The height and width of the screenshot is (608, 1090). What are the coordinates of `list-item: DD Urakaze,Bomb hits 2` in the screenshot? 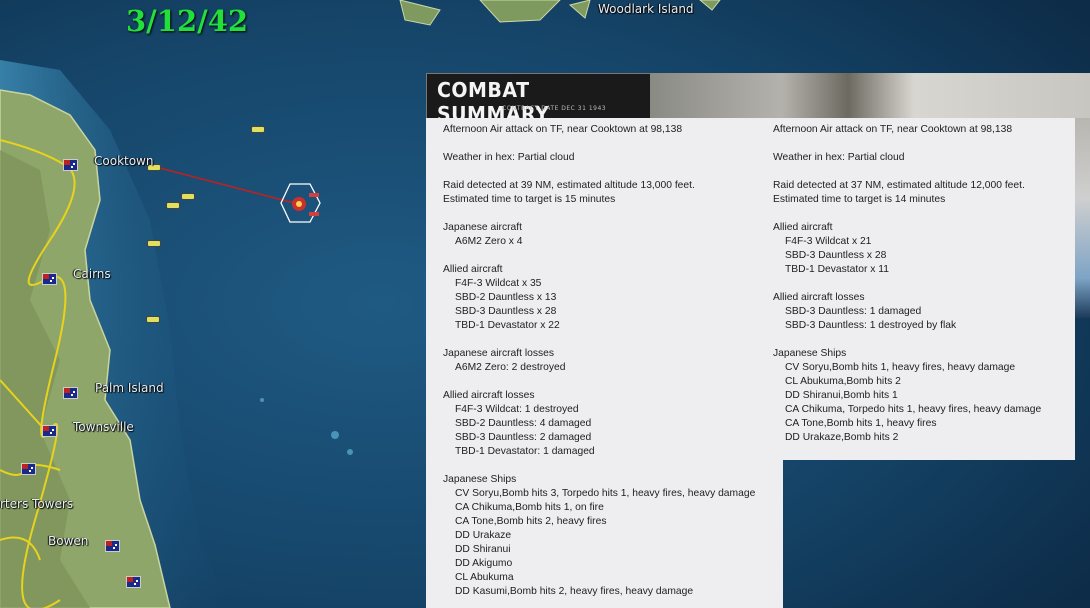 It's located at (842, 437).